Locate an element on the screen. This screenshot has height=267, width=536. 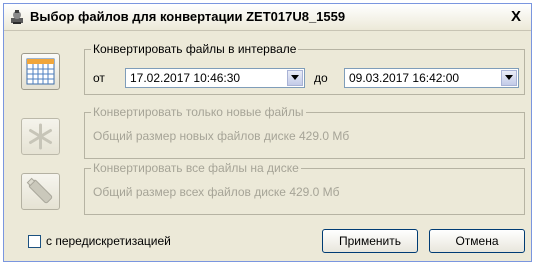
apply-button: Применить is located at coordinates (370, 241).